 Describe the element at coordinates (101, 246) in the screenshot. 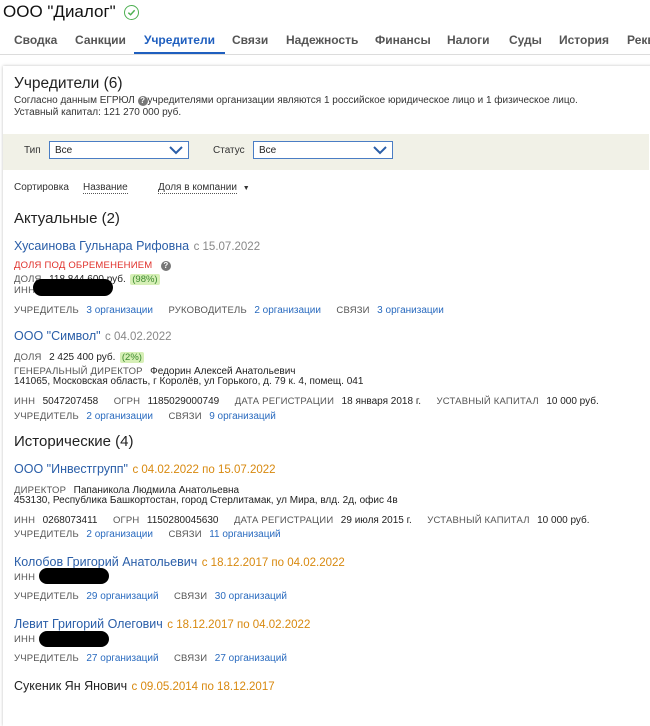

I see `founder-name-link: Хусаинова Гульнара Рифовна` at that location.